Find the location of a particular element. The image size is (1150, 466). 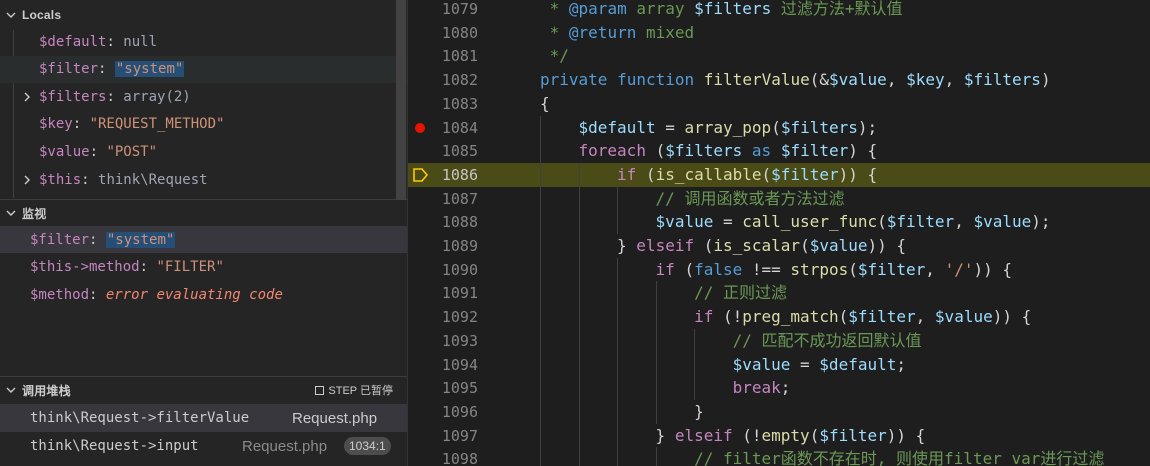

sidebar-scrollbar is located at coordinates (401, 100).